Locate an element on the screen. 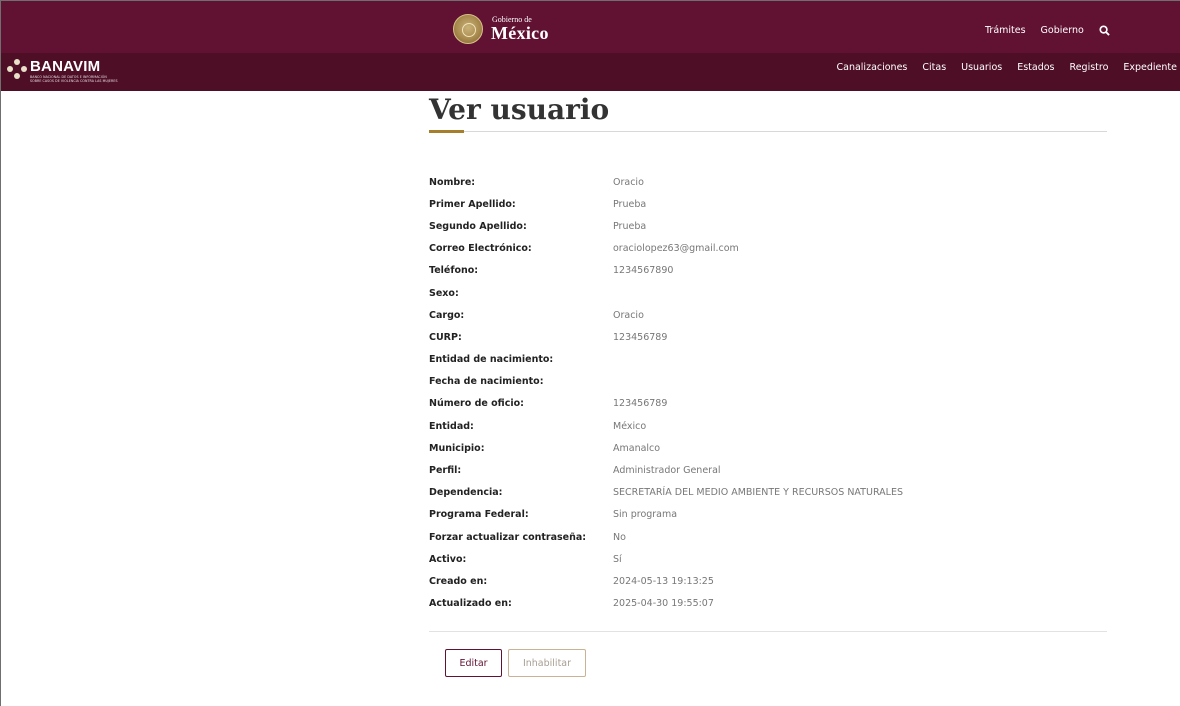 This screenshot has height=706, width=1180. detail-label: Número de oficio: is located at coordinates (476, 404).